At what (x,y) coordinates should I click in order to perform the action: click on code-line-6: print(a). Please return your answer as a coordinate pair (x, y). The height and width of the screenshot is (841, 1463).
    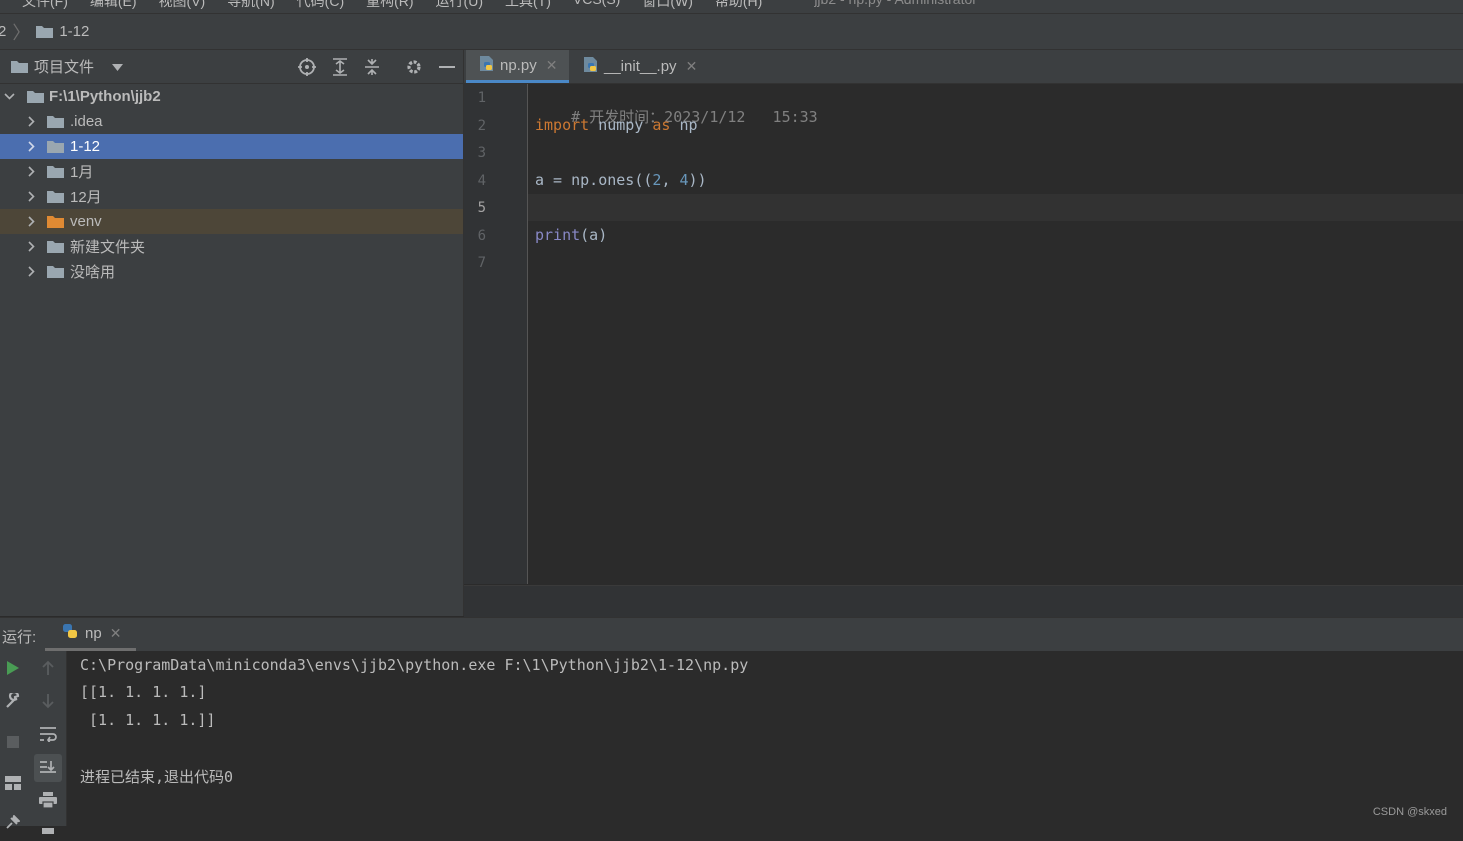
    Looking at the image, I should click on (571, 235).